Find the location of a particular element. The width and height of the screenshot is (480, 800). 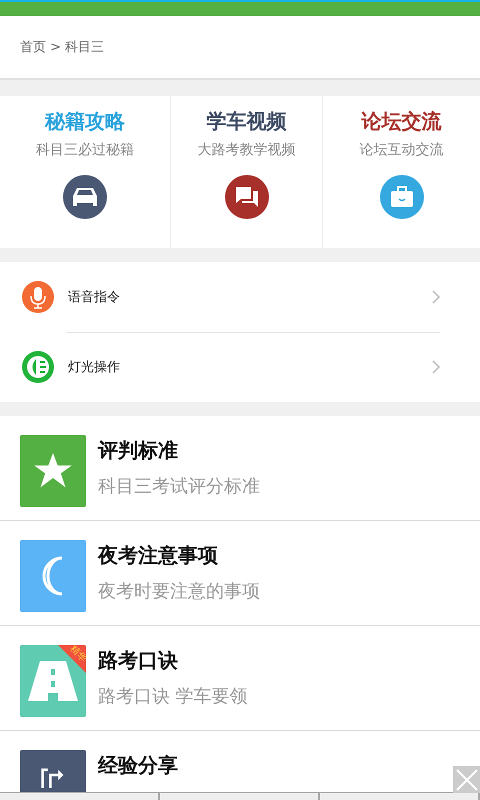

feature-card: 秘籍攻略 科目三必过秘籍 is located at coordinates (85, 172).